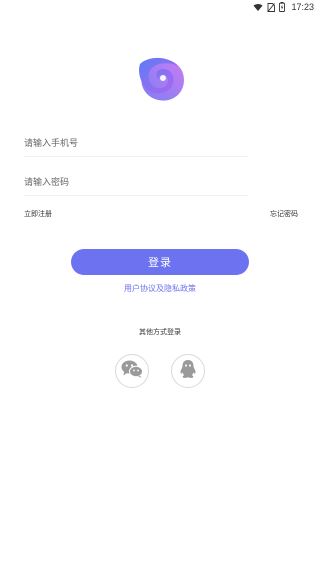 This screenshot has width=320, height=568. Describe the element at coordinates (180, 288) in the screenshot. I see `privacy-policy-link: 隐私政策` at that location.